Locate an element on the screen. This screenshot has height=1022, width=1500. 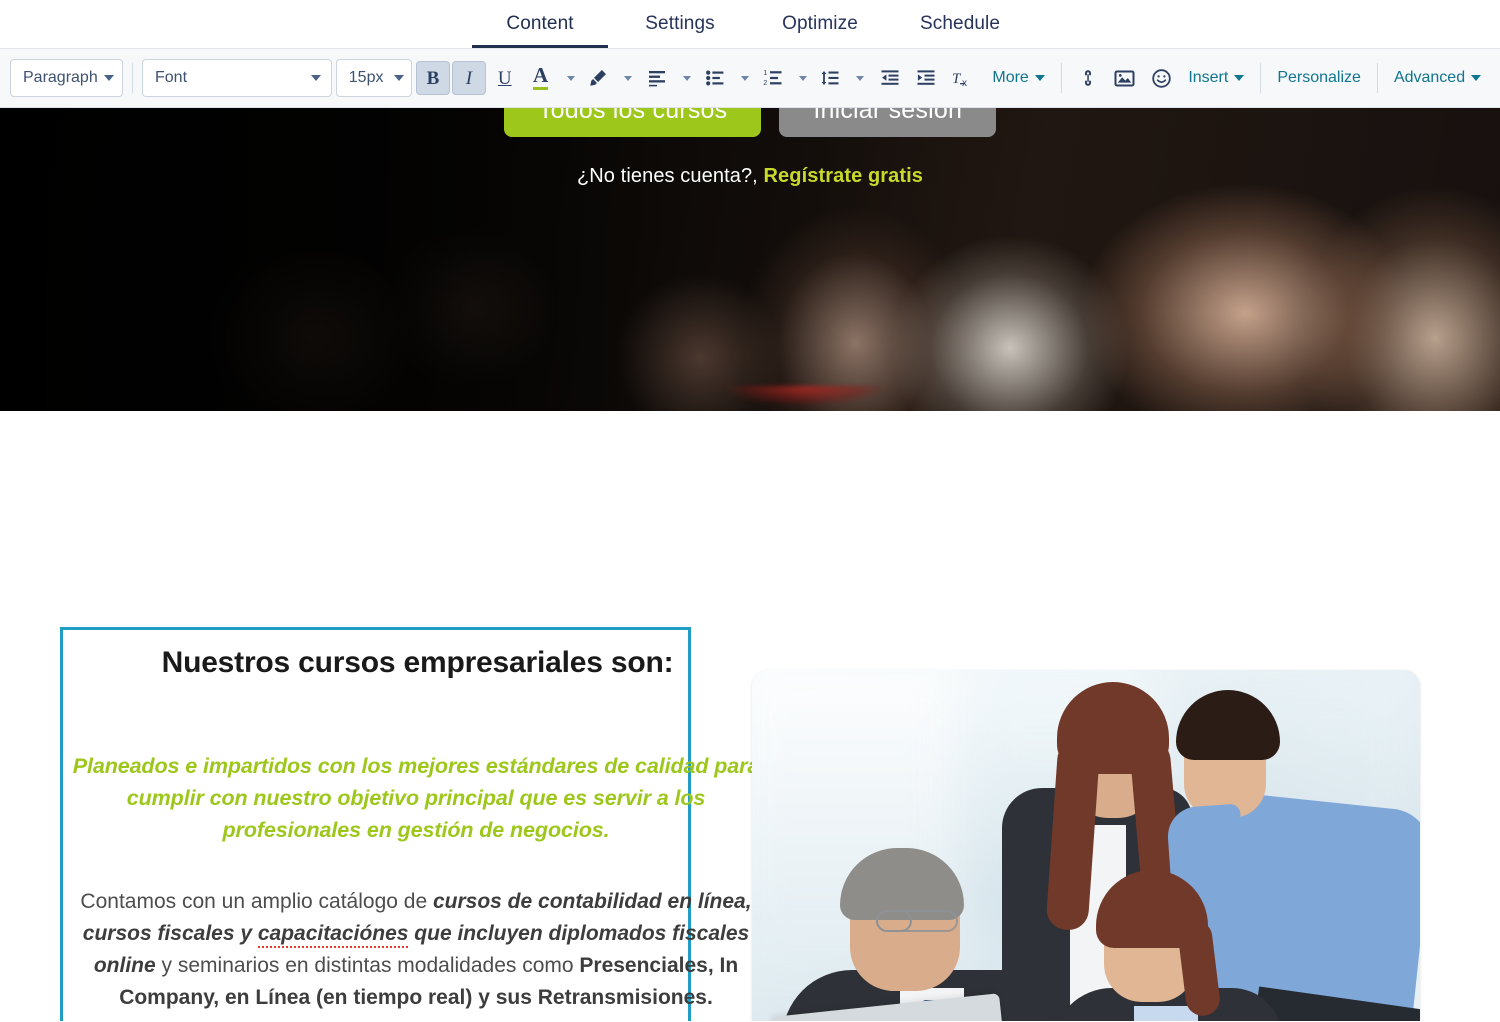
tab-optimize-label: Optimize is located at coordinates (820, 23).